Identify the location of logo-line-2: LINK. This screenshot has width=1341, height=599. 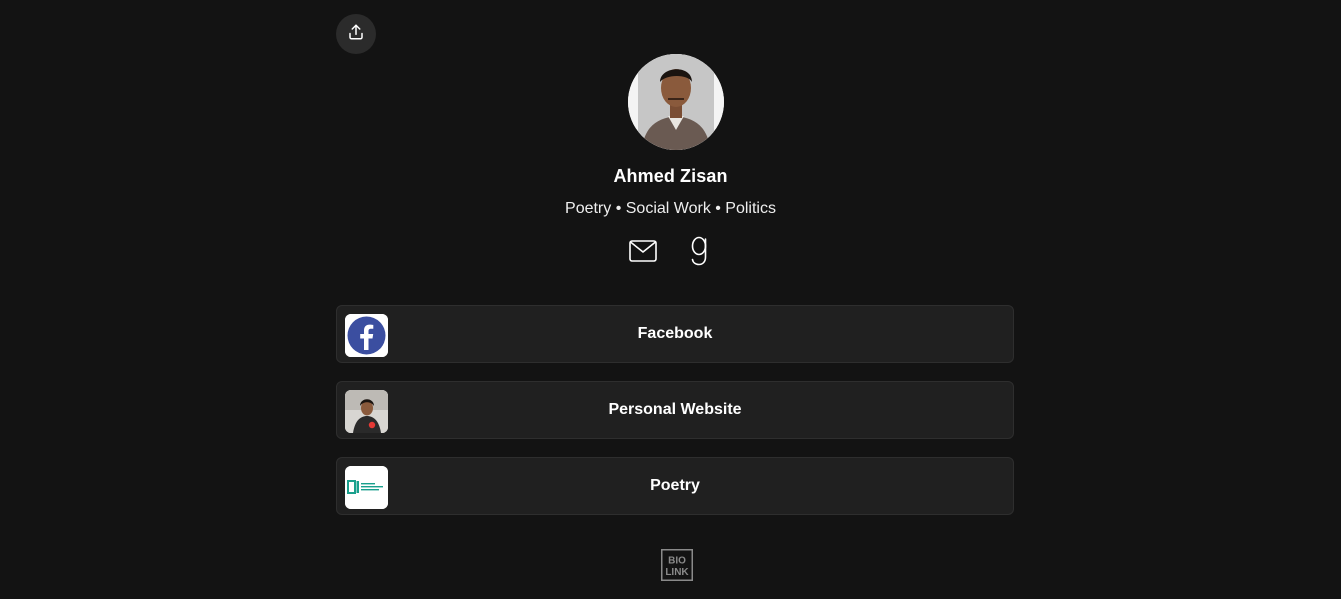
(677, 572).